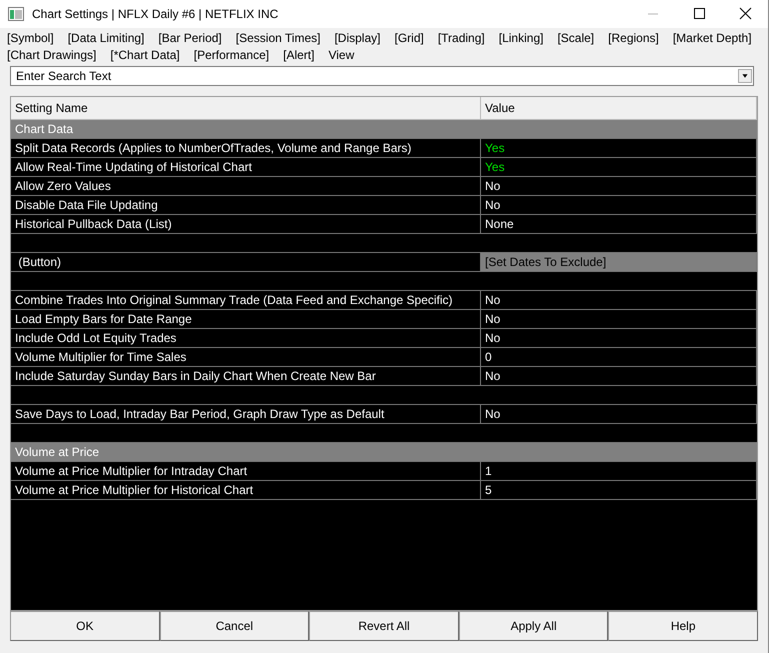 This screenshot has width=769, height=653. I want to click on settings-tab: View, so click(341, 55).